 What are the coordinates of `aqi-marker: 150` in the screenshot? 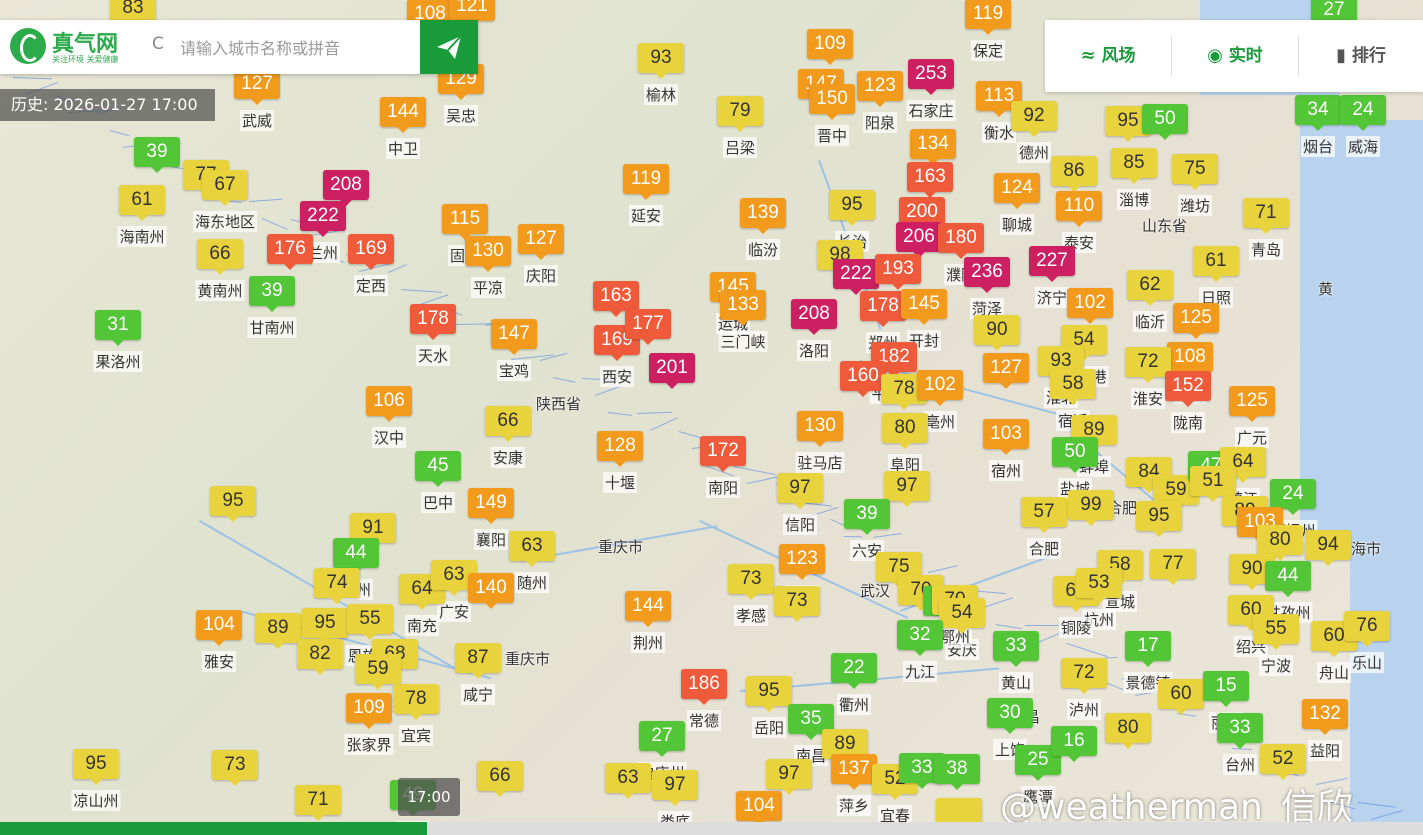 It's located at (832, 102).